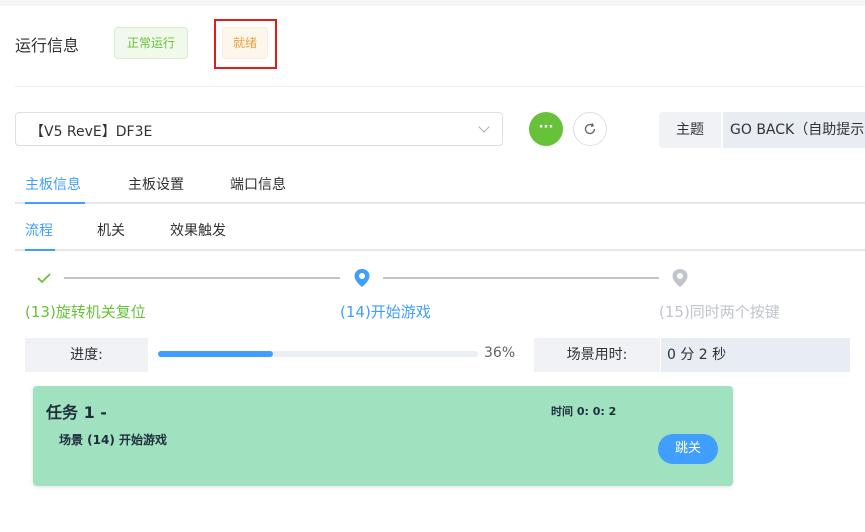 The height and width of the screenshot is (532, 865). Describe the element at coordinates (432, 295) in the screenshot. I see `process-steps: (13)旋转机关复位 (14)开始游戏 (15)同时两个按键` at that location.